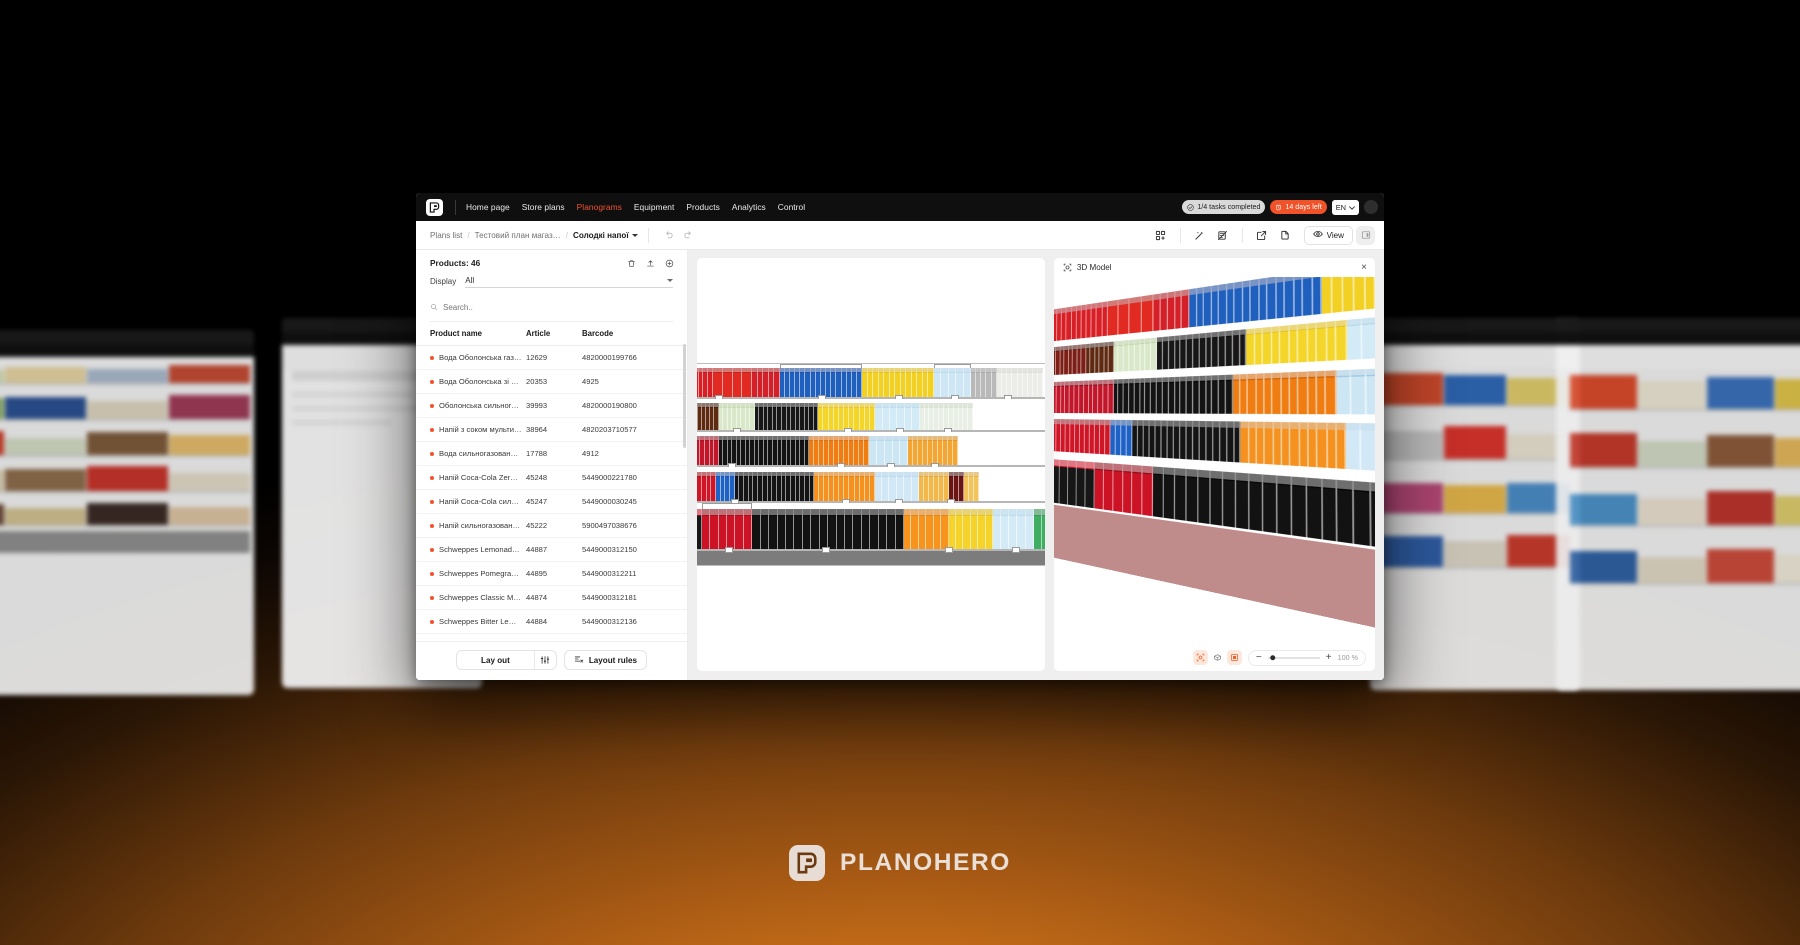 Image resolution: width=1800 pixels, height=945 pixels. What do you see at coordinates (871, 486) in the screenshot?
I see `planogram-shelf: 2` at bounding box center [871, 486].